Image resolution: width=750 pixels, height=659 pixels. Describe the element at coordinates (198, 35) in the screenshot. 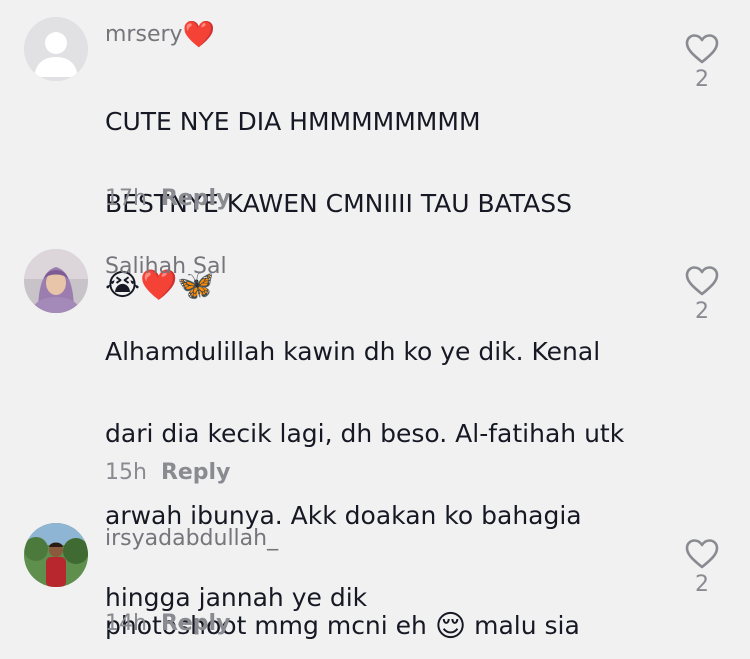

I see `heart-emoji: ❤️` at that location.